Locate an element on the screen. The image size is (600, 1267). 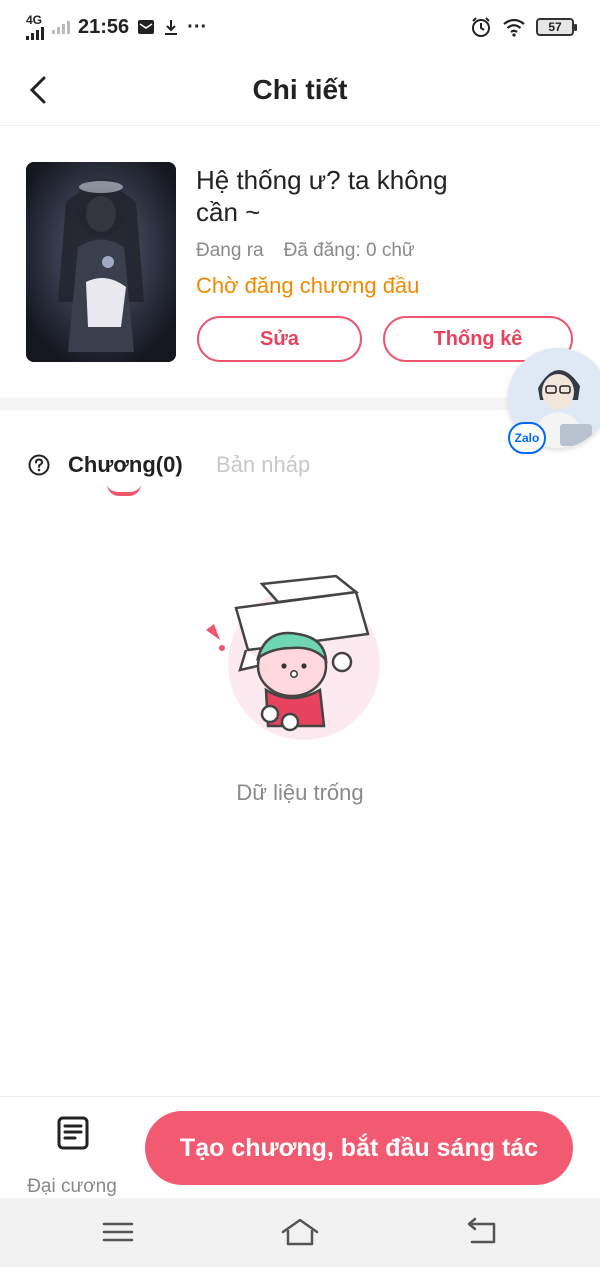
network-indicator: 4G is located at coordinates (35, 27).